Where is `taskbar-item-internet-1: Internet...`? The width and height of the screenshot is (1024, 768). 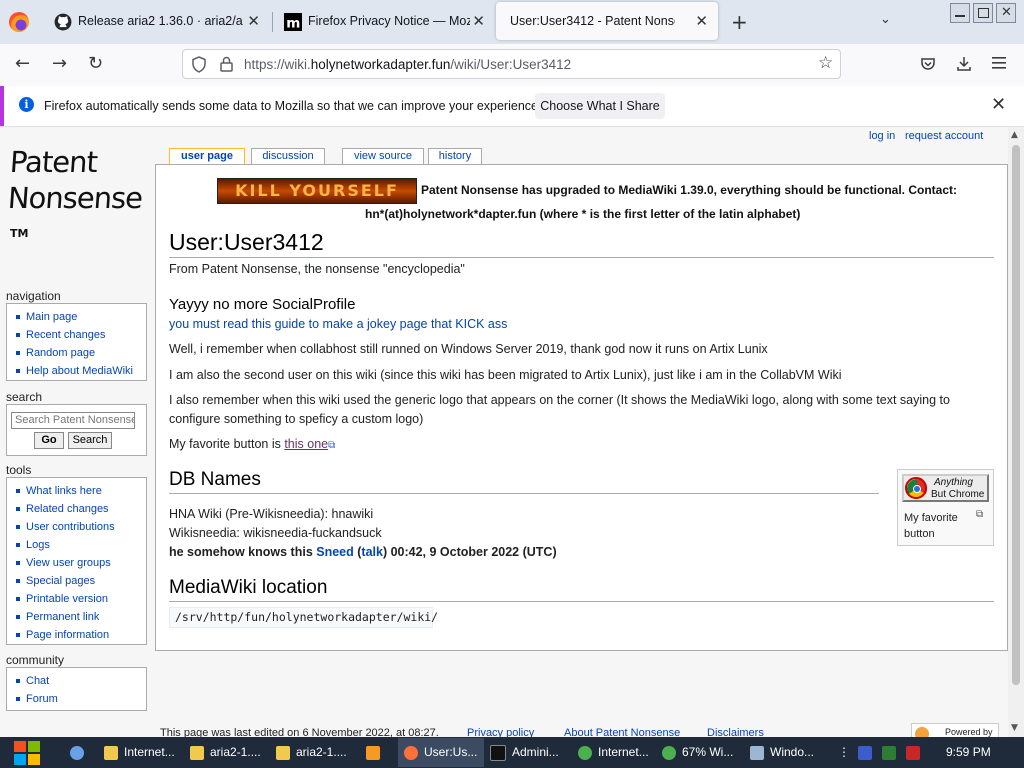 taskbar-item-internet-1: Internet... is located at coordinates (144, 752).